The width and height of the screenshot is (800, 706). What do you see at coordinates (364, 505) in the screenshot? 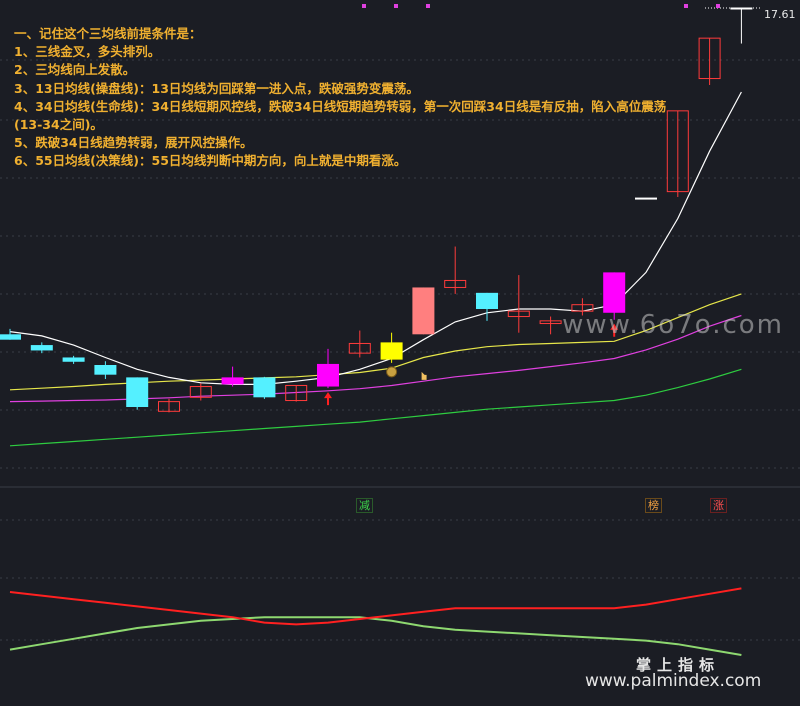
I see `signal-reduce: 减` at bounding box center [364, 505].